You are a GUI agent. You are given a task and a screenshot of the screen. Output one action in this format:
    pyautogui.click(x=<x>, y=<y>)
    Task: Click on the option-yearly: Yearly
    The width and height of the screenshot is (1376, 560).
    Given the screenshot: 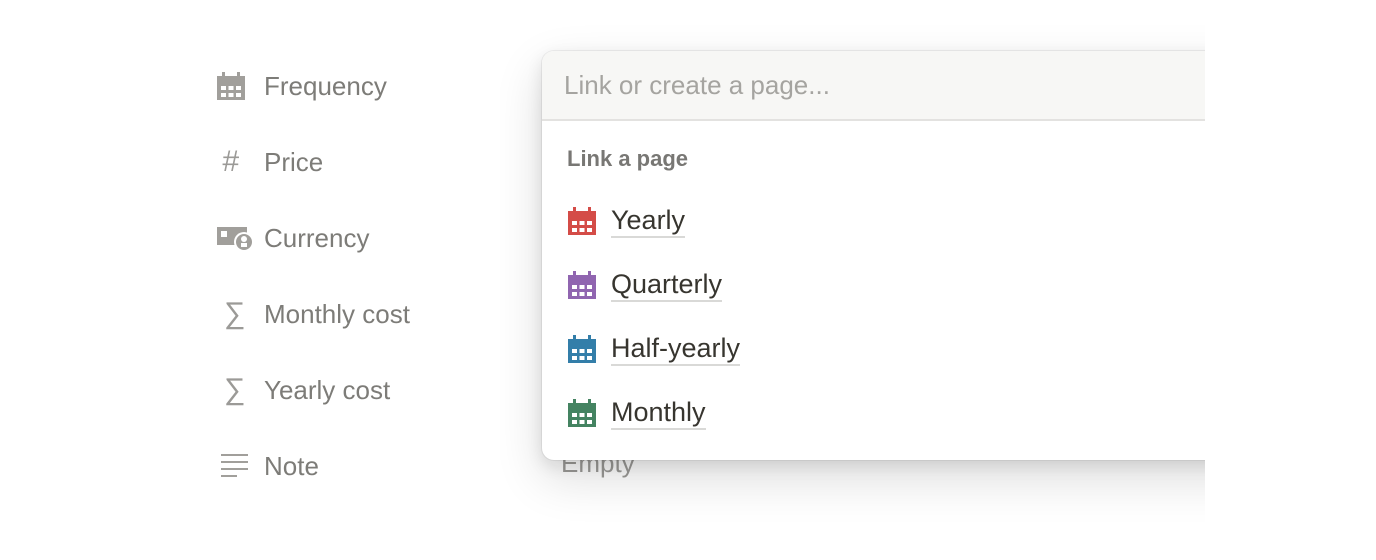 What is the action you would take?
    pyautogui.click(x=626, y=221)
    